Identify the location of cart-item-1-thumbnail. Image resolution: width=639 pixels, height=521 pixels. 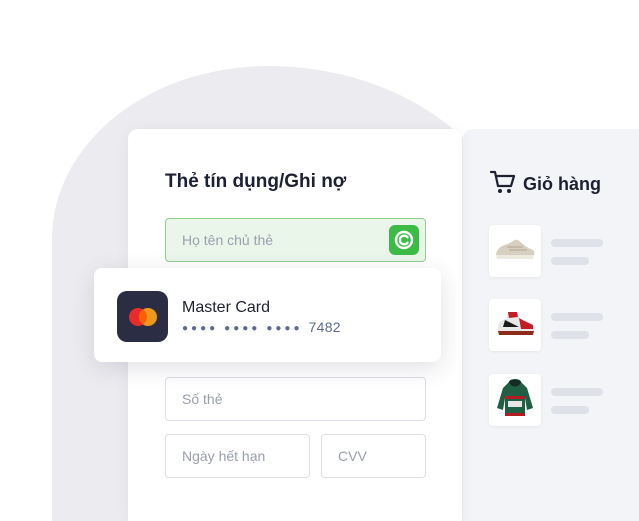
(515, 251).